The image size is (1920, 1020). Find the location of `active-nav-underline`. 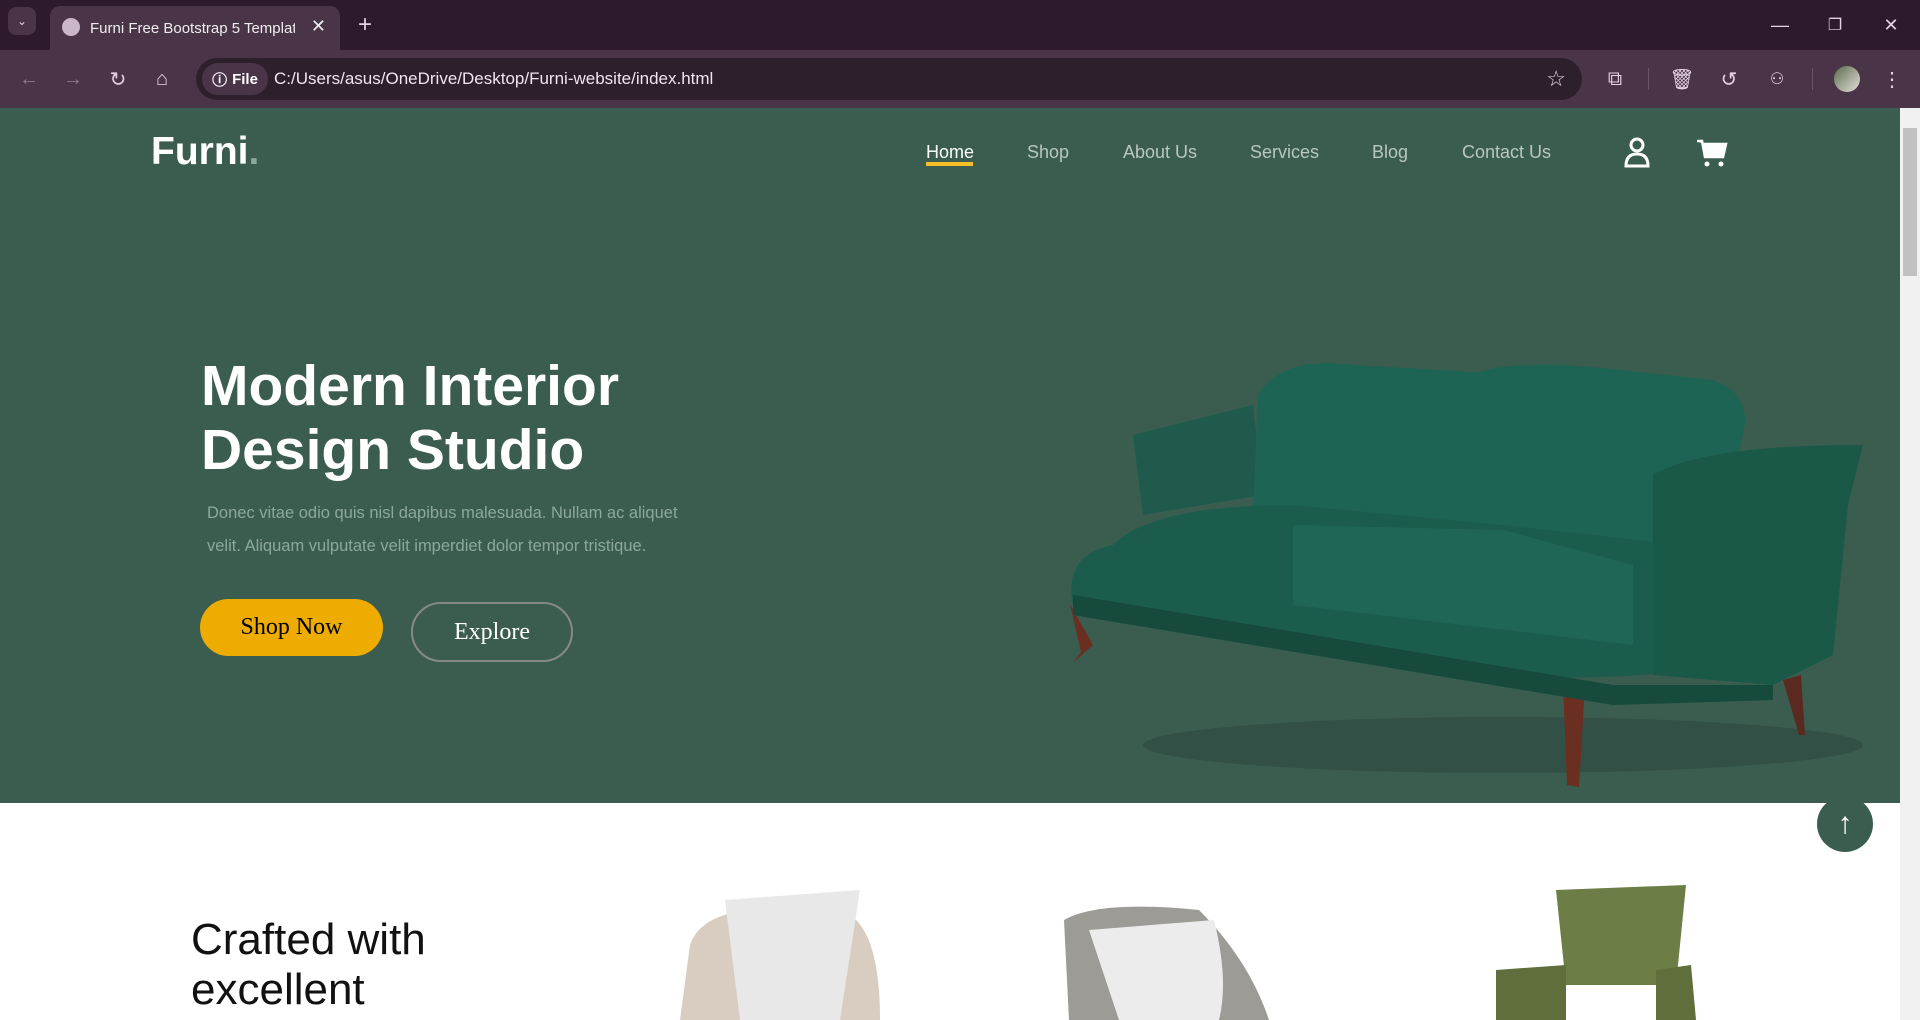

active-nav-underline is located at coordinates (949, 164).